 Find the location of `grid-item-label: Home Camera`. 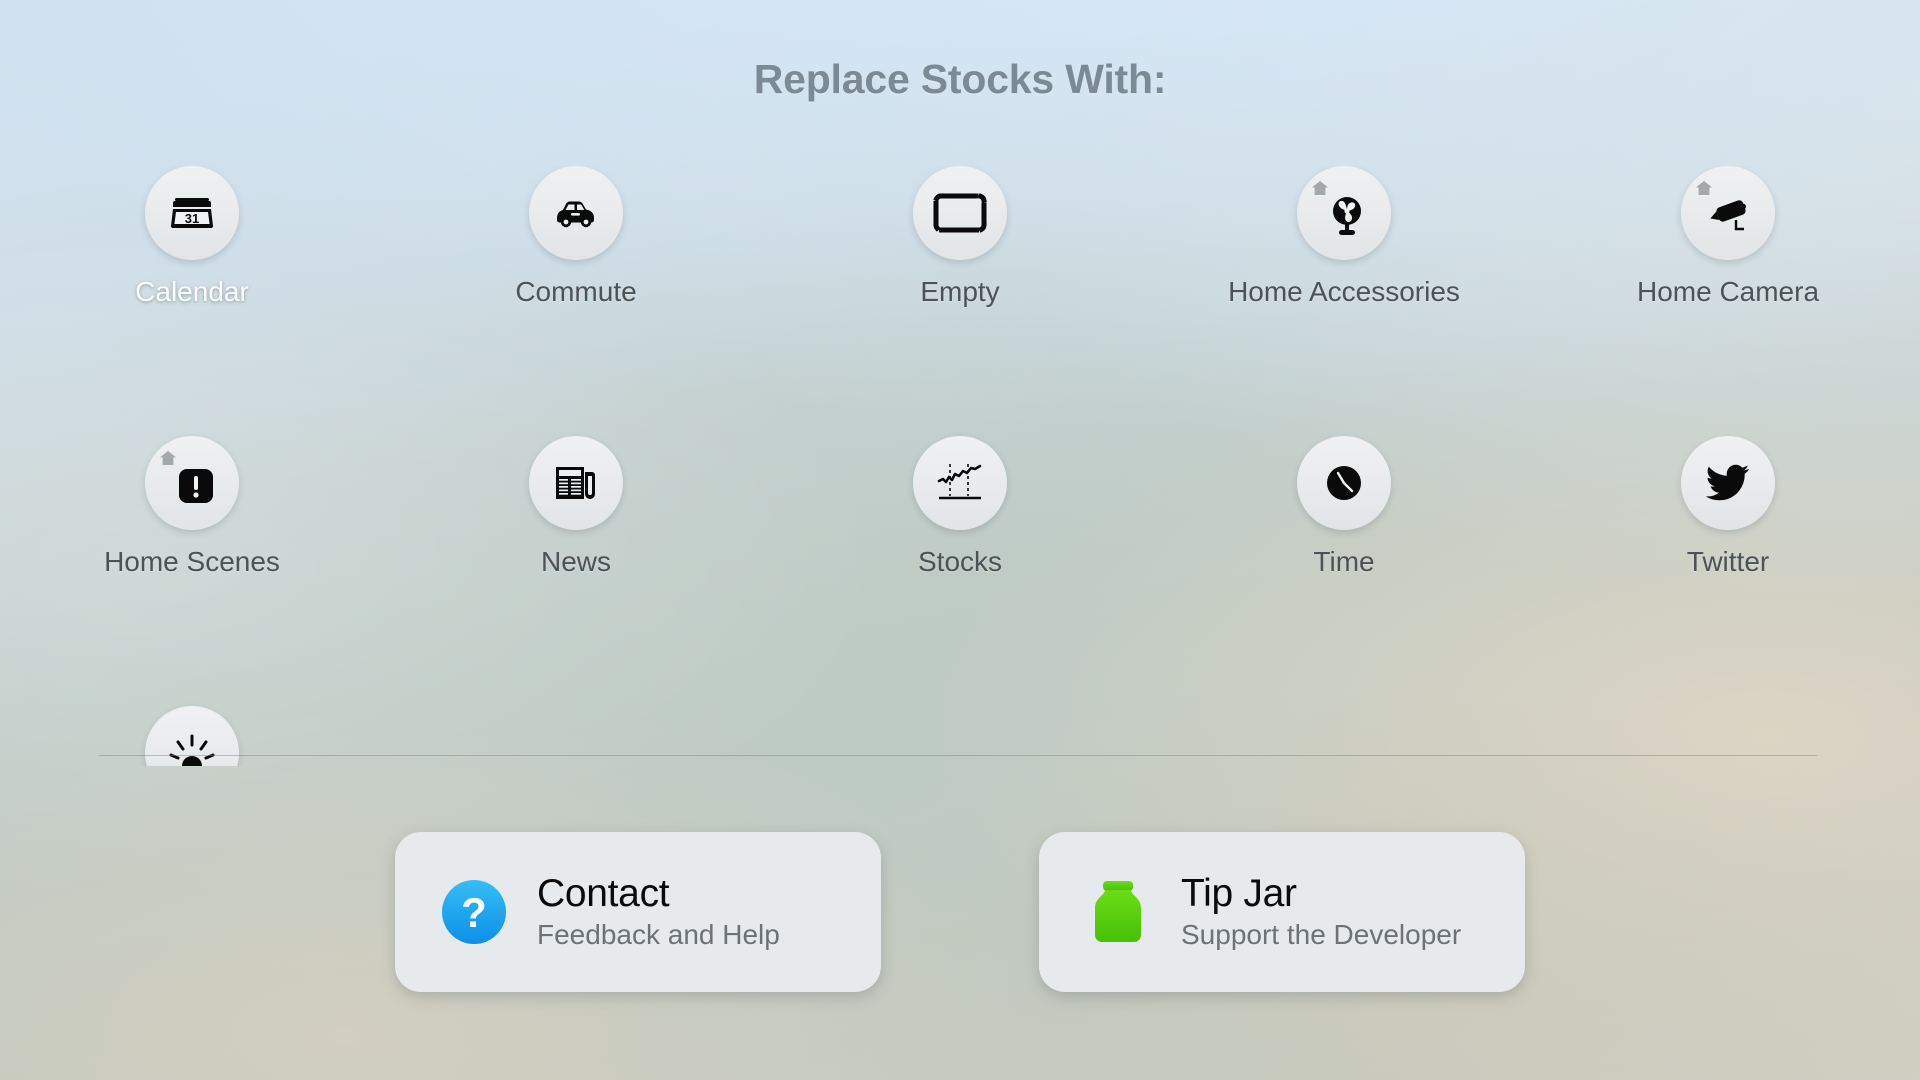

grid-item-label: Home Camera is located at coordinates (1728, 291).